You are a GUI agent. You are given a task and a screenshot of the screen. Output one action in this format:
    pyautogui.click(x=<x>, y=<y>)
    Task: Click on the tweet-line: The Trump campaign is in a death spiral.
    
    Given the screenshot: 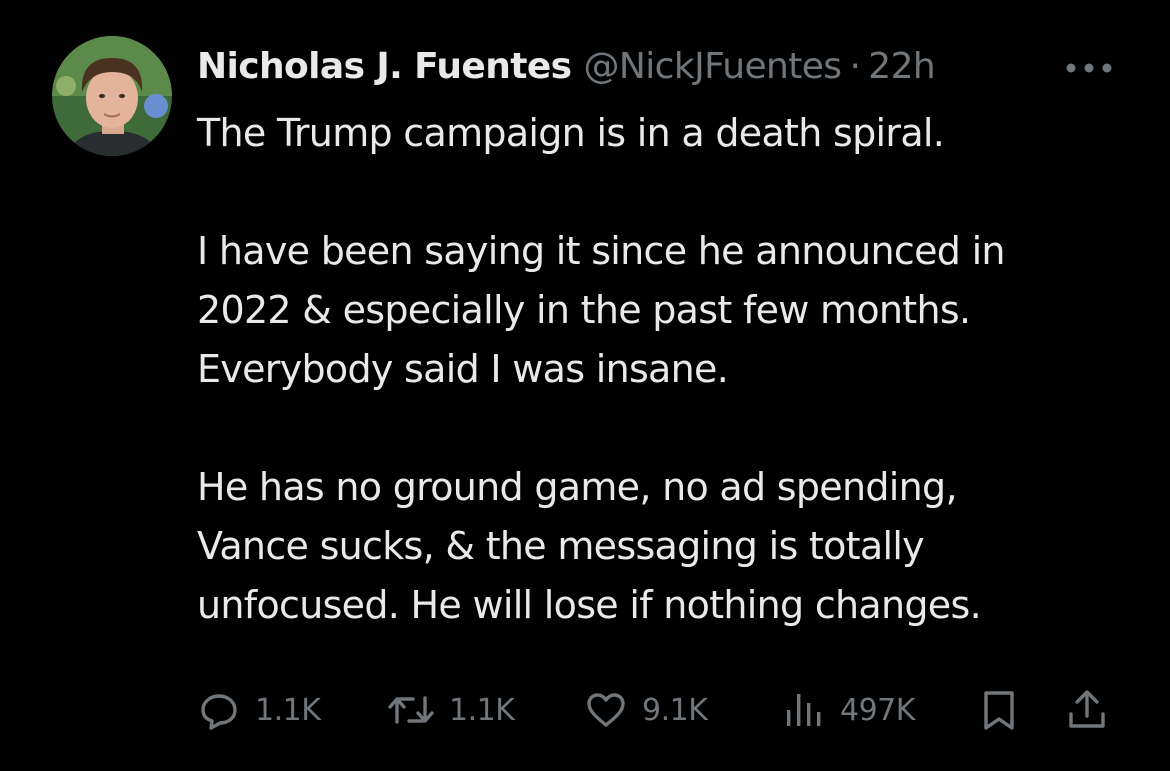 What is the action you would take?
    pyautogui.click(x=571, y=133)
    